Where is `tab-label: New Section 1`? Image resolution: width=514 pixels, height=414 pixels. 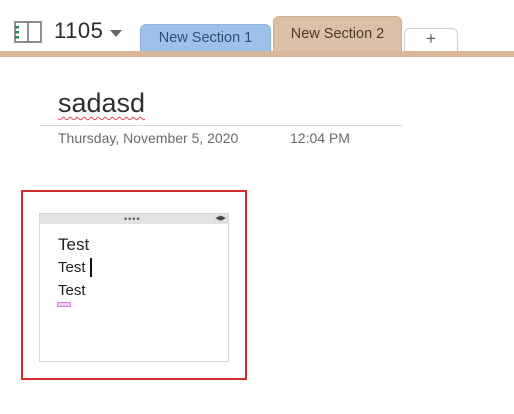 tab-label: New Section 1 is located at coordinates (205, 38).